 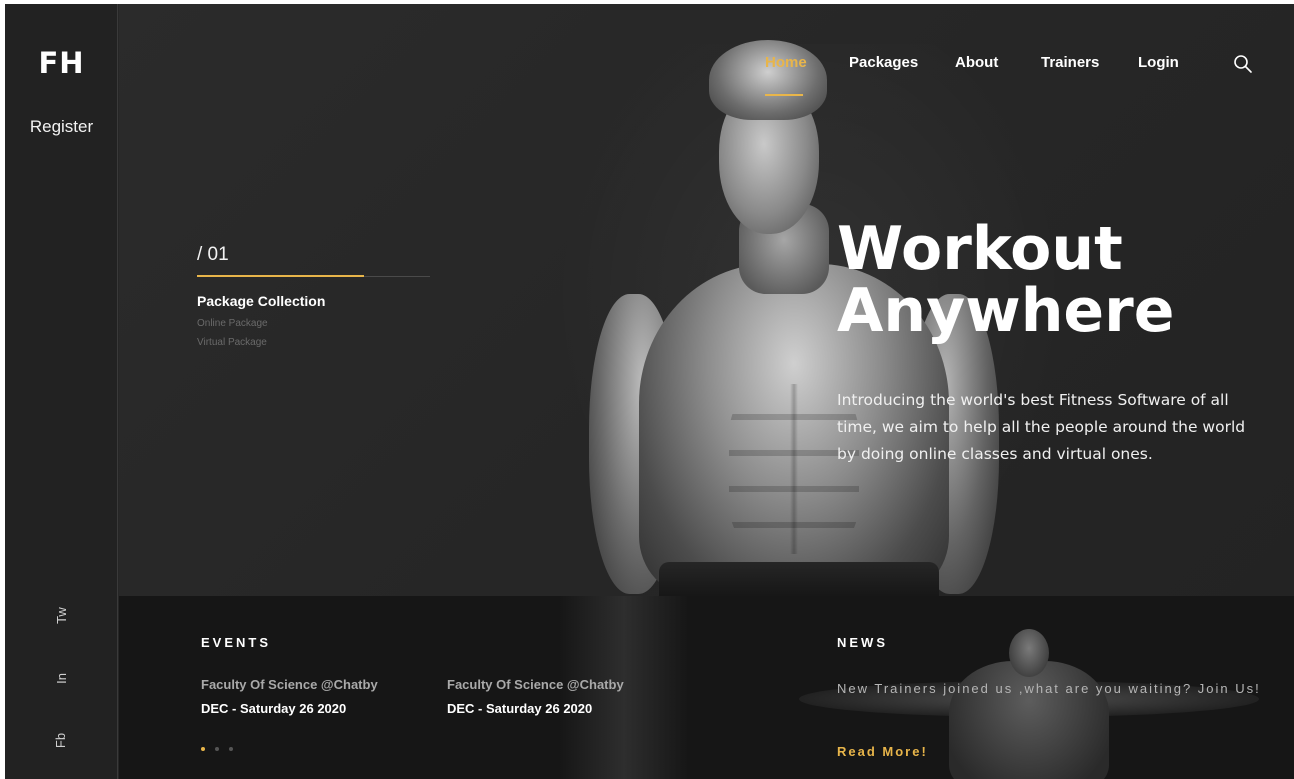 I want to click on headline-line-2: Anywhere, so click(x=1006, y=311).